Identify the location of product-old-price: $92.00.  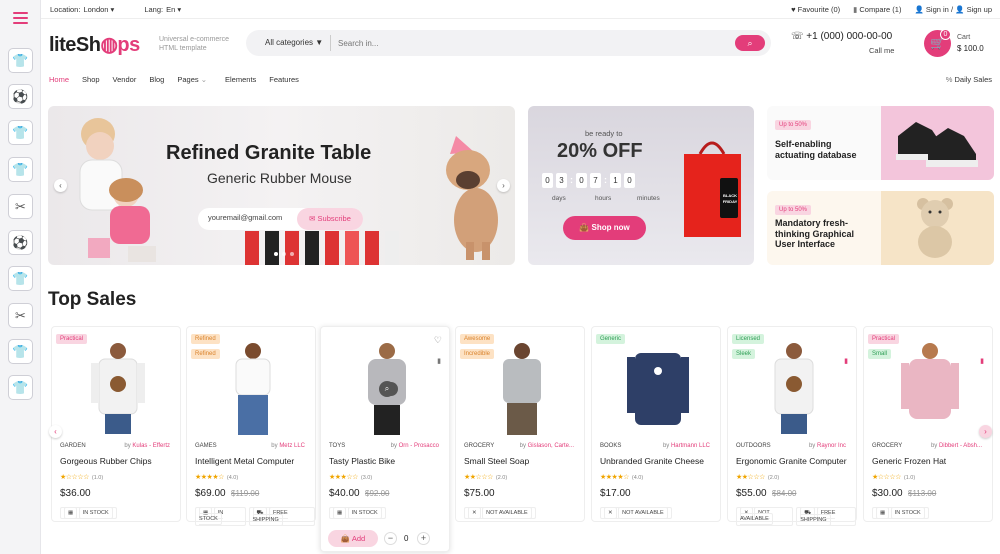
(377, 493).